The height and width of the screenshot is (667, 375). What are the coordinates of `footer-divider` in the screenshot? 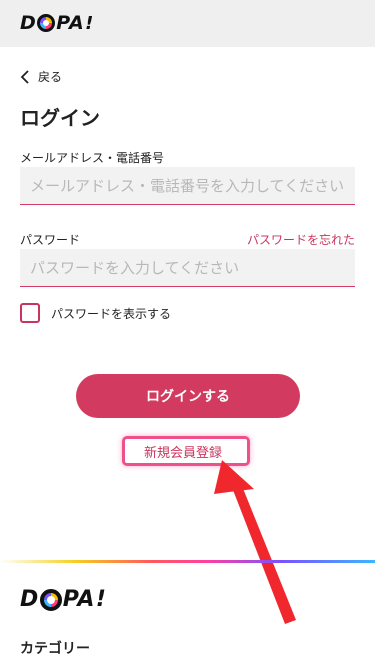 It's located at (187, 561).